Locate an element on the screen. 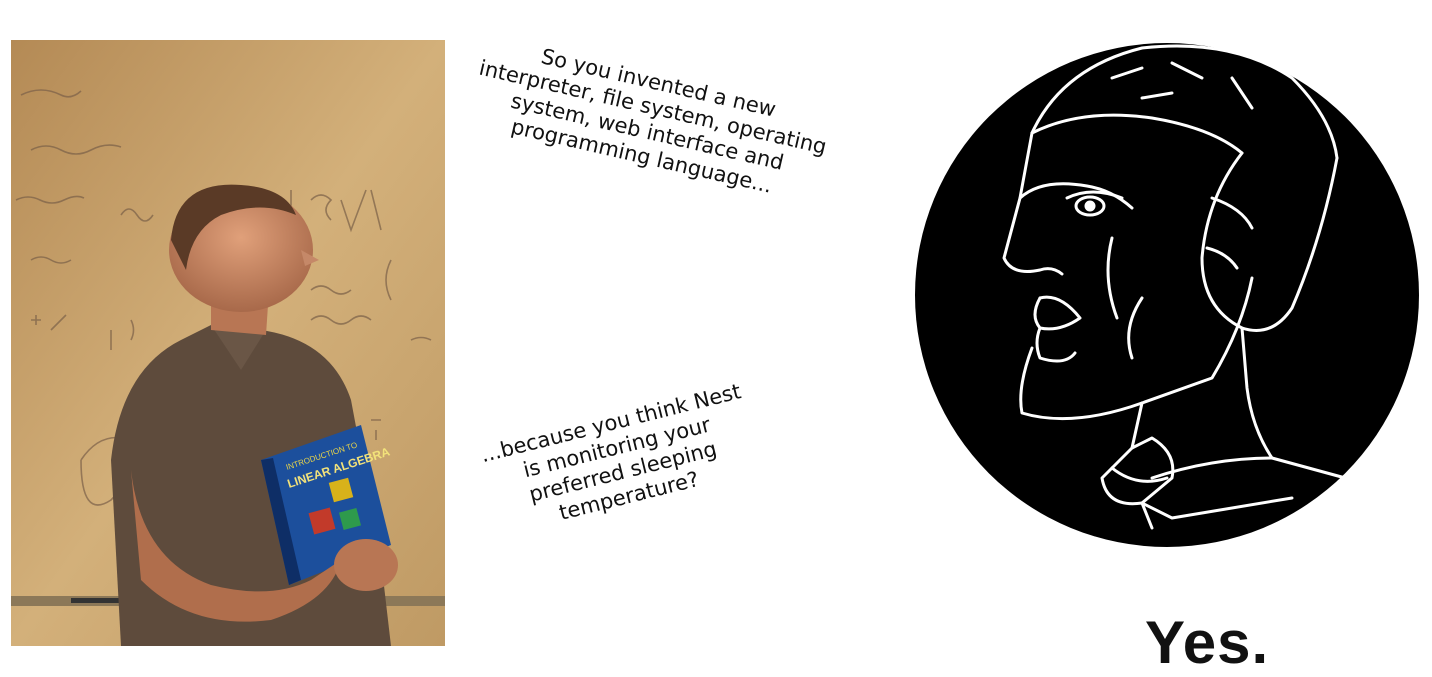  yes-answer: Yes. is located at coordinates (1207, 642).